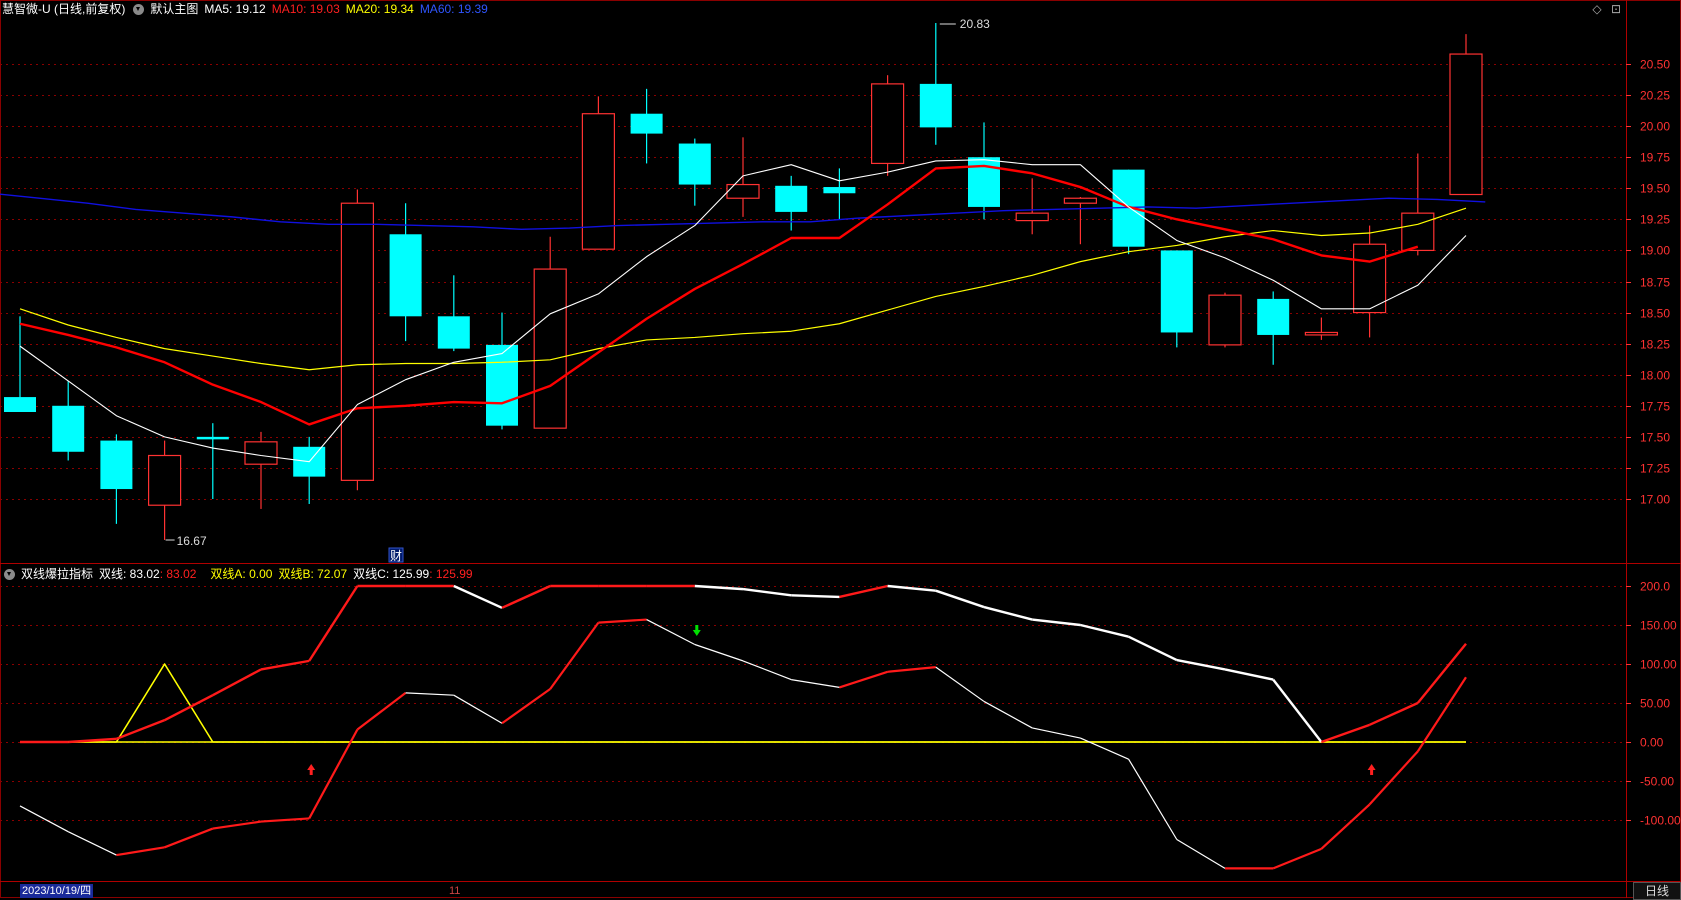  Describe the element at coordinates (1658, 665) in the screenshot. I see `osc-tick-label: 100.00` at that location.